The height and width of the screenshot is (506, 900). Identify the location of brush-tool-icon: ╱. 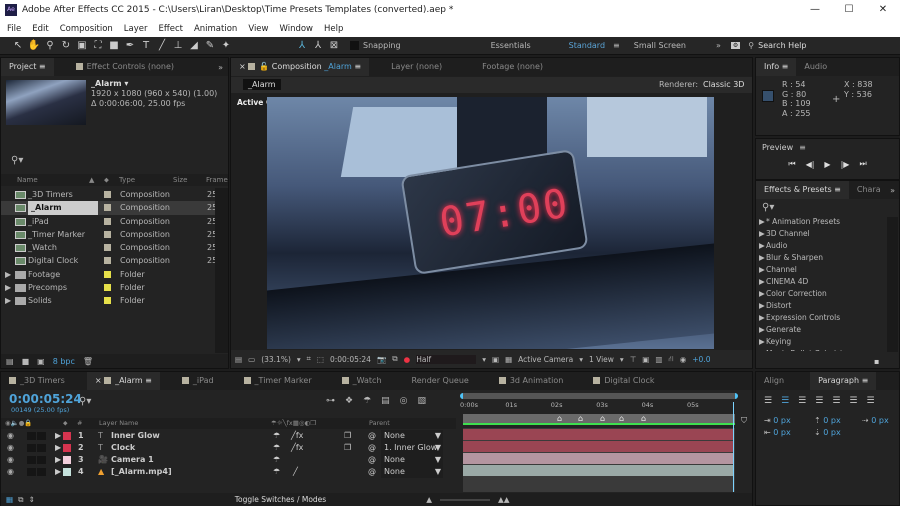
(162, 45).